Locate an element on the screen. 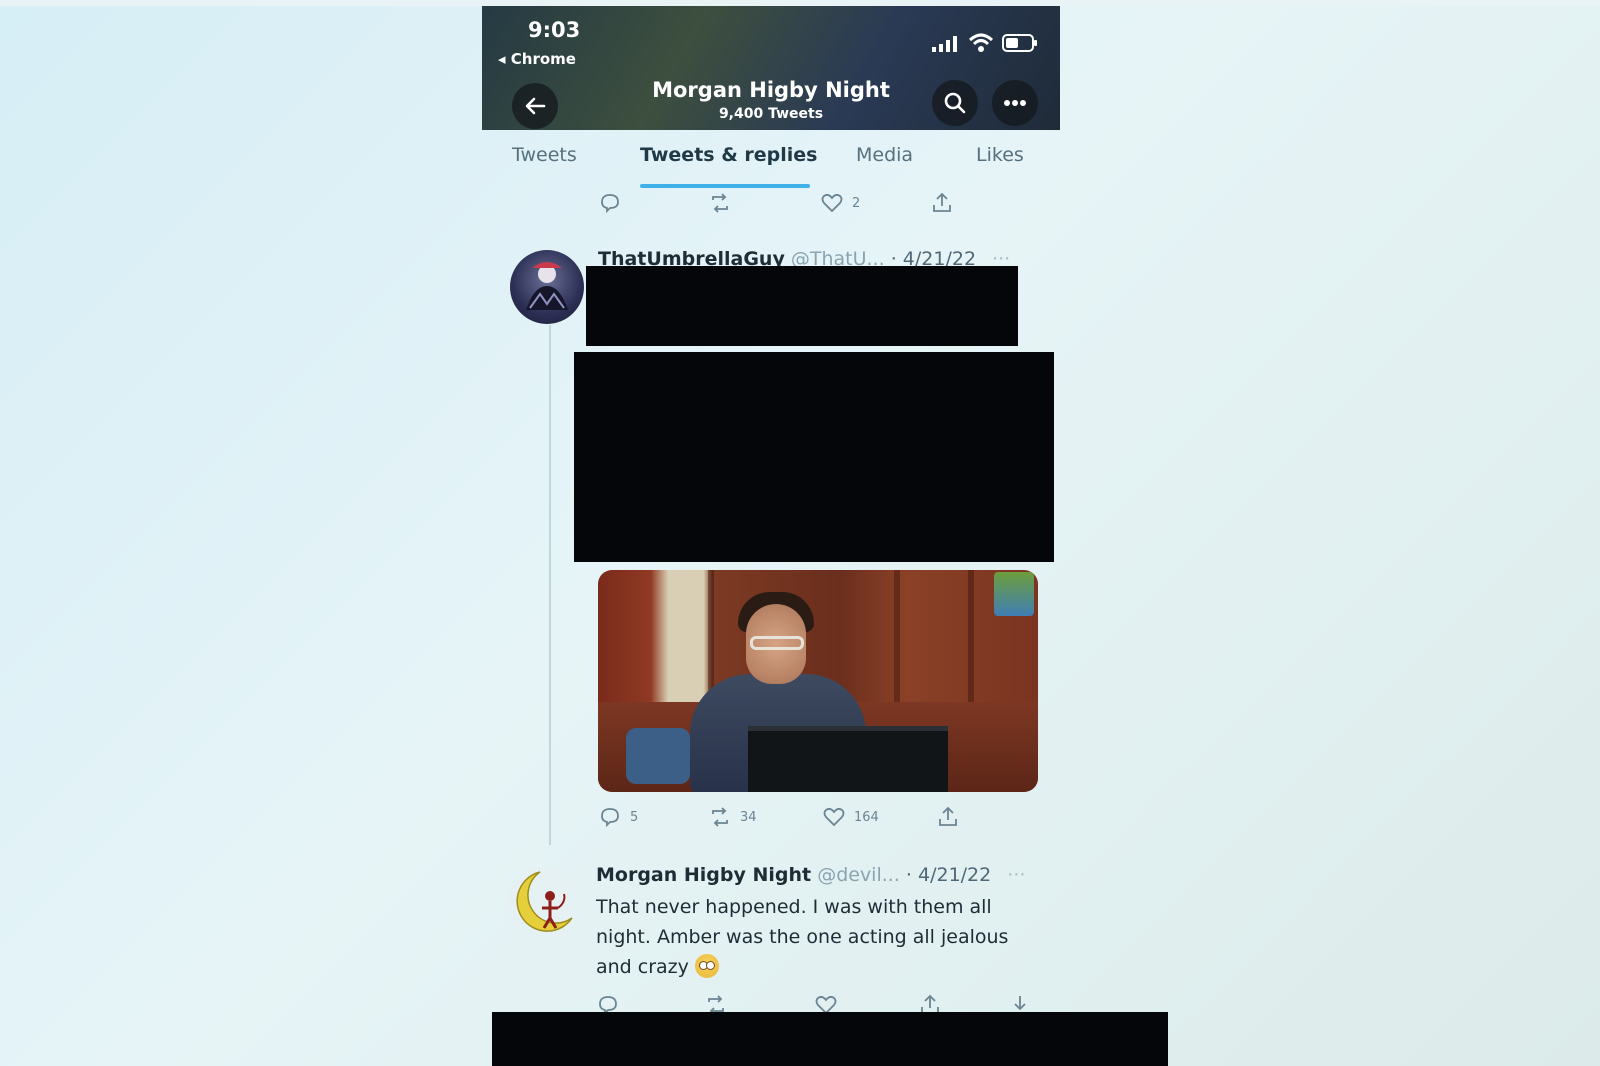 This screenshot has height=1066, width=1600. like-count: 2 is located at coordinates (856, 203).